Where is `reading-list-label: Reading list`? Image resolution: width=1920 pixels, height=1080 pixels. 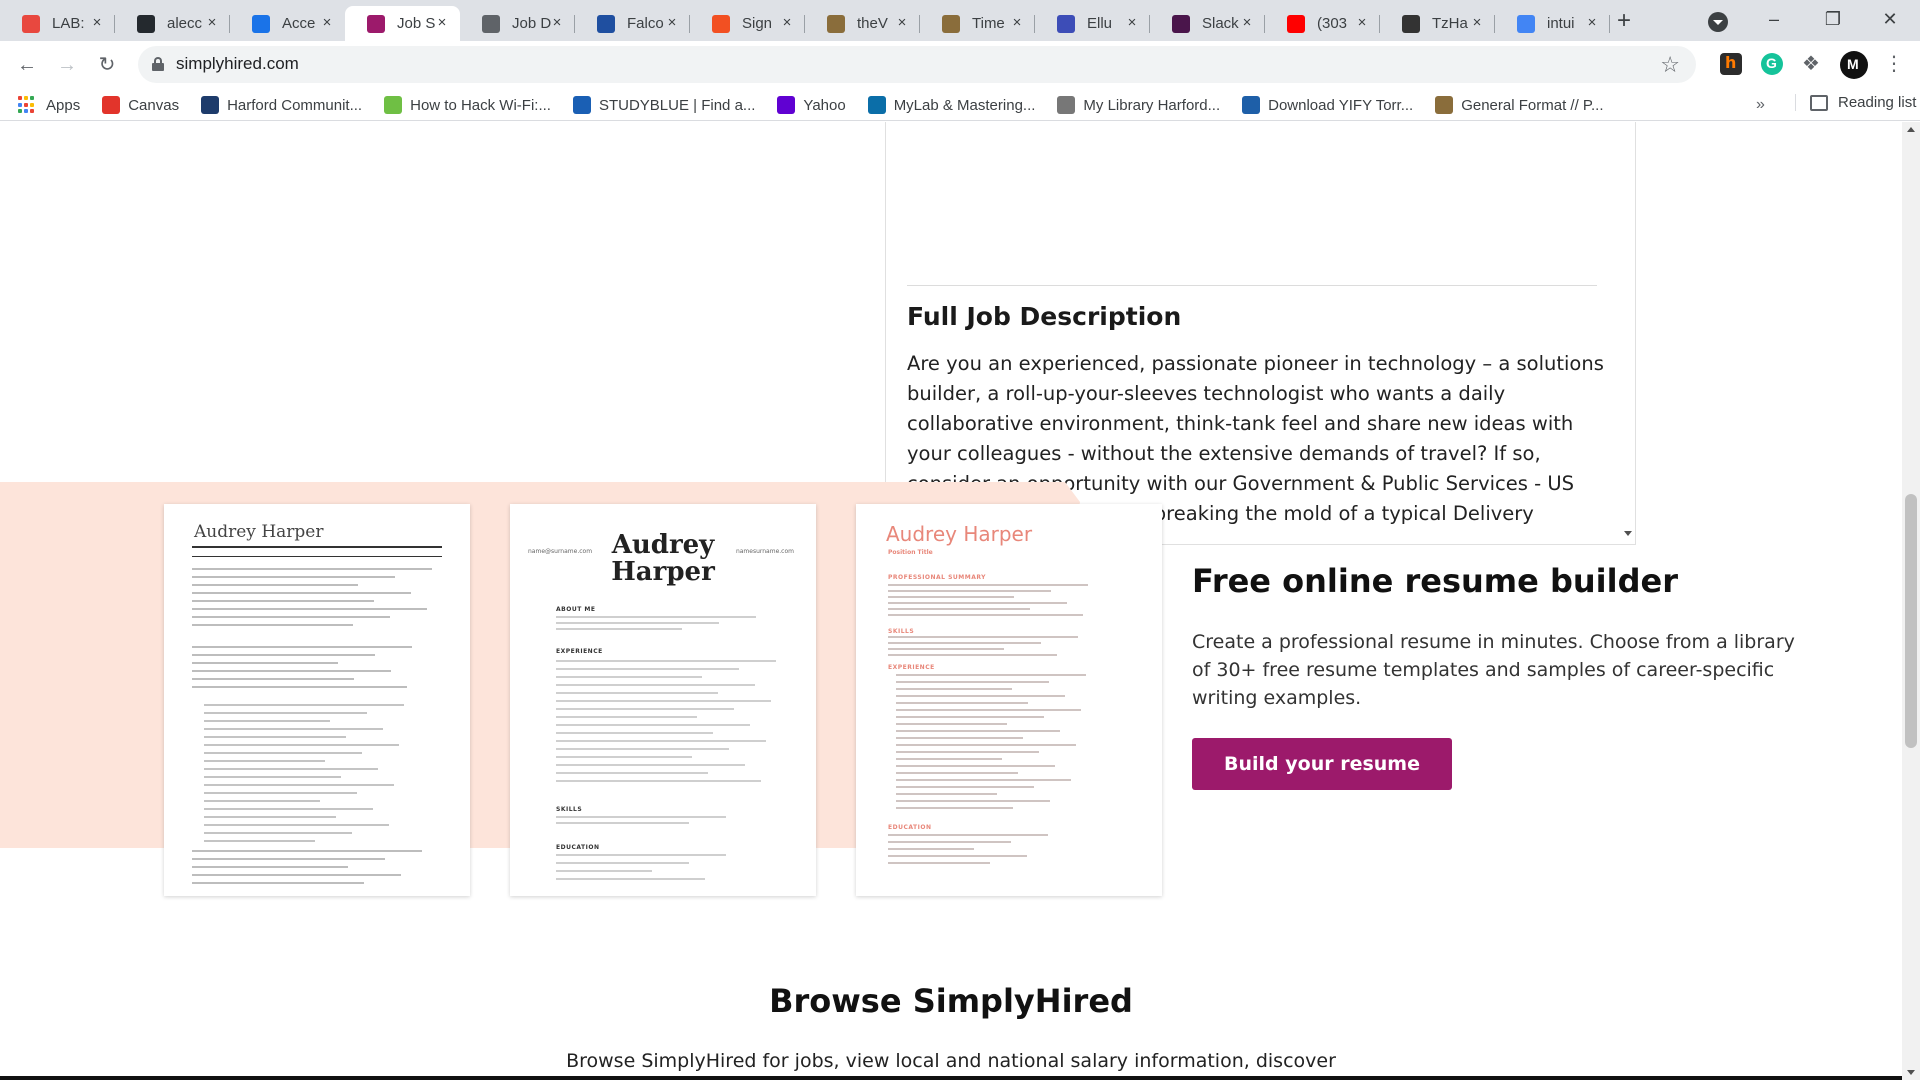
reading-list-label: Reading list is located at coordinates (1877, 102).